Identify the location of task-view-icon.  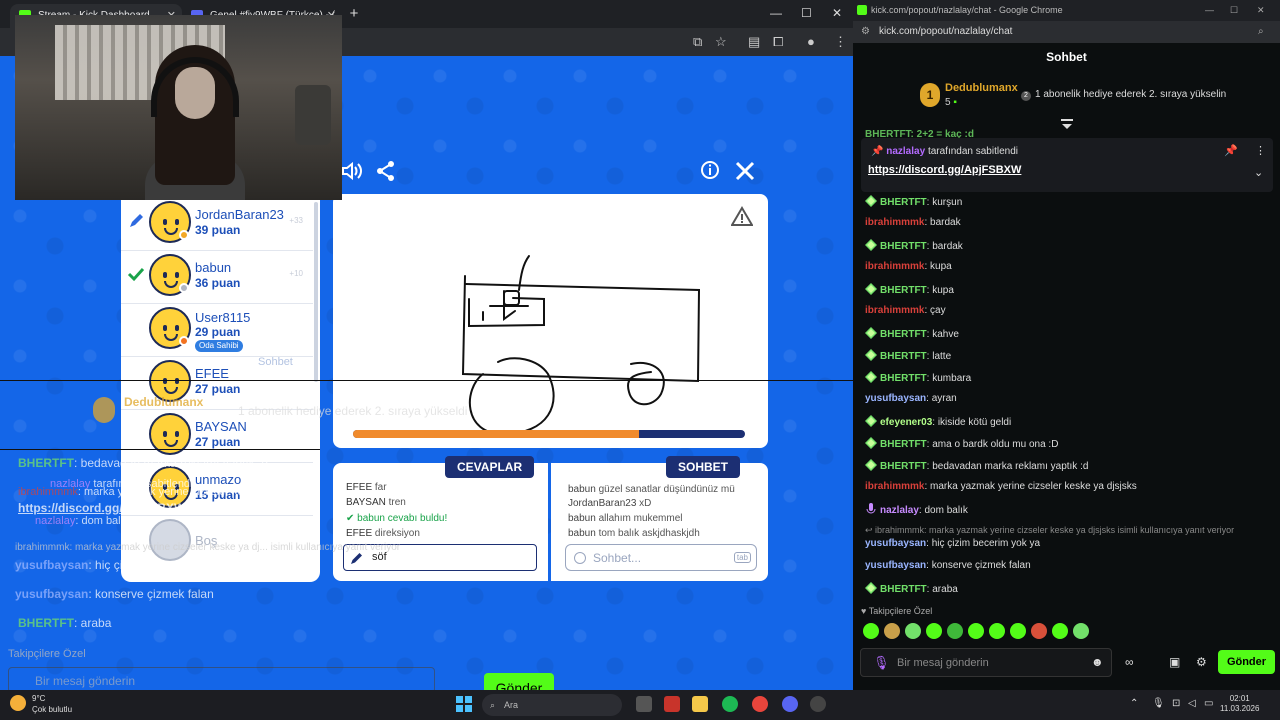
(644, 704).